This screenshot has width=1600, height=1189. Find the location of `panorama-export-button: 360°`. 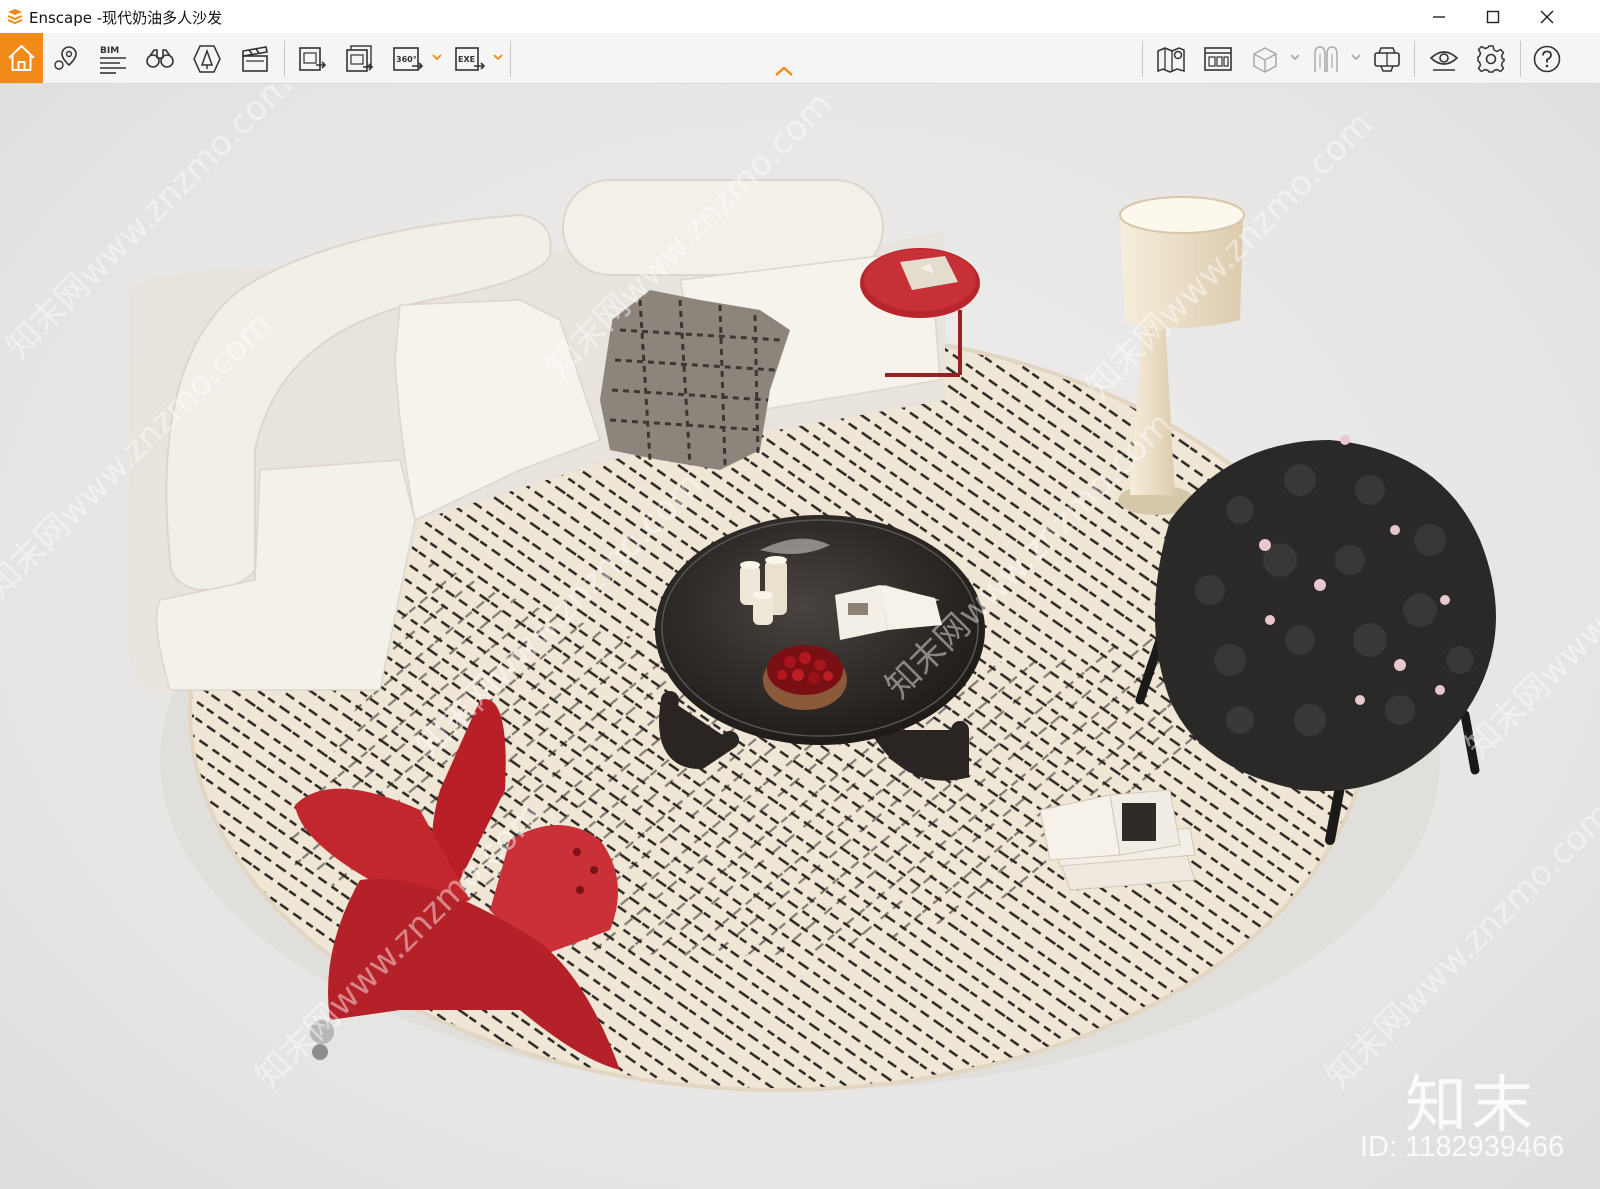

panorama-export-button: 360° is located at coordinates (406, 58).